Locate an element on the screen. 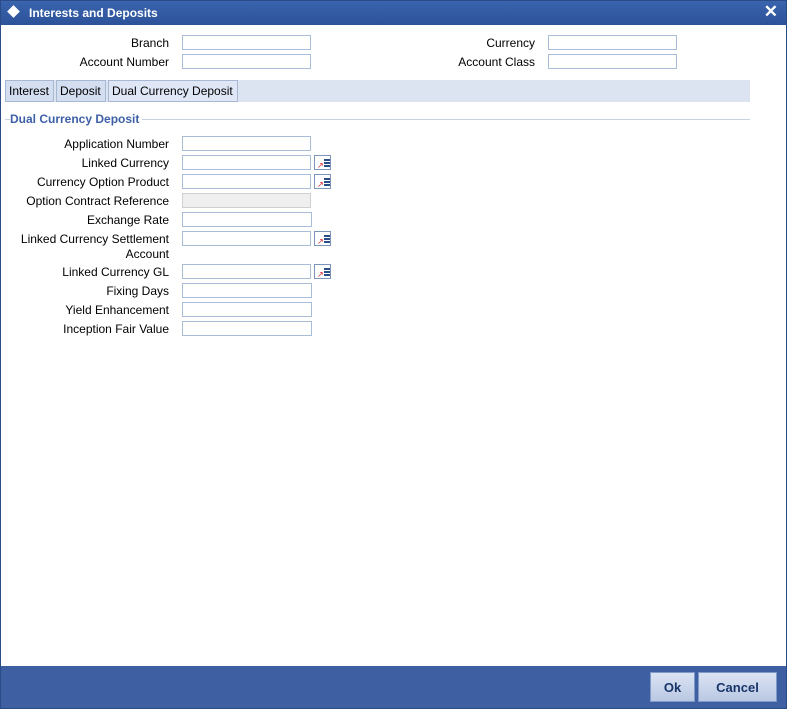 The width and height of the screenshot is (787, 709). tab-dual-currency-deposit: Dual Currency Deposit is located at coordinates (173, 91).